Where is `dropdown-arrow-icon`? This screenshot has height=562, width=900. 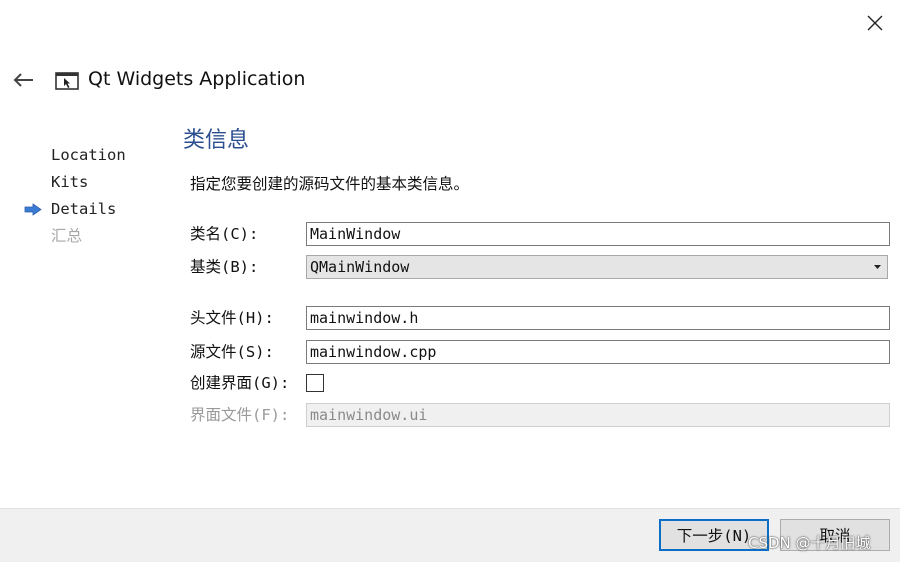 dropdown-arrow-icon is located at coordinates (877, 267).